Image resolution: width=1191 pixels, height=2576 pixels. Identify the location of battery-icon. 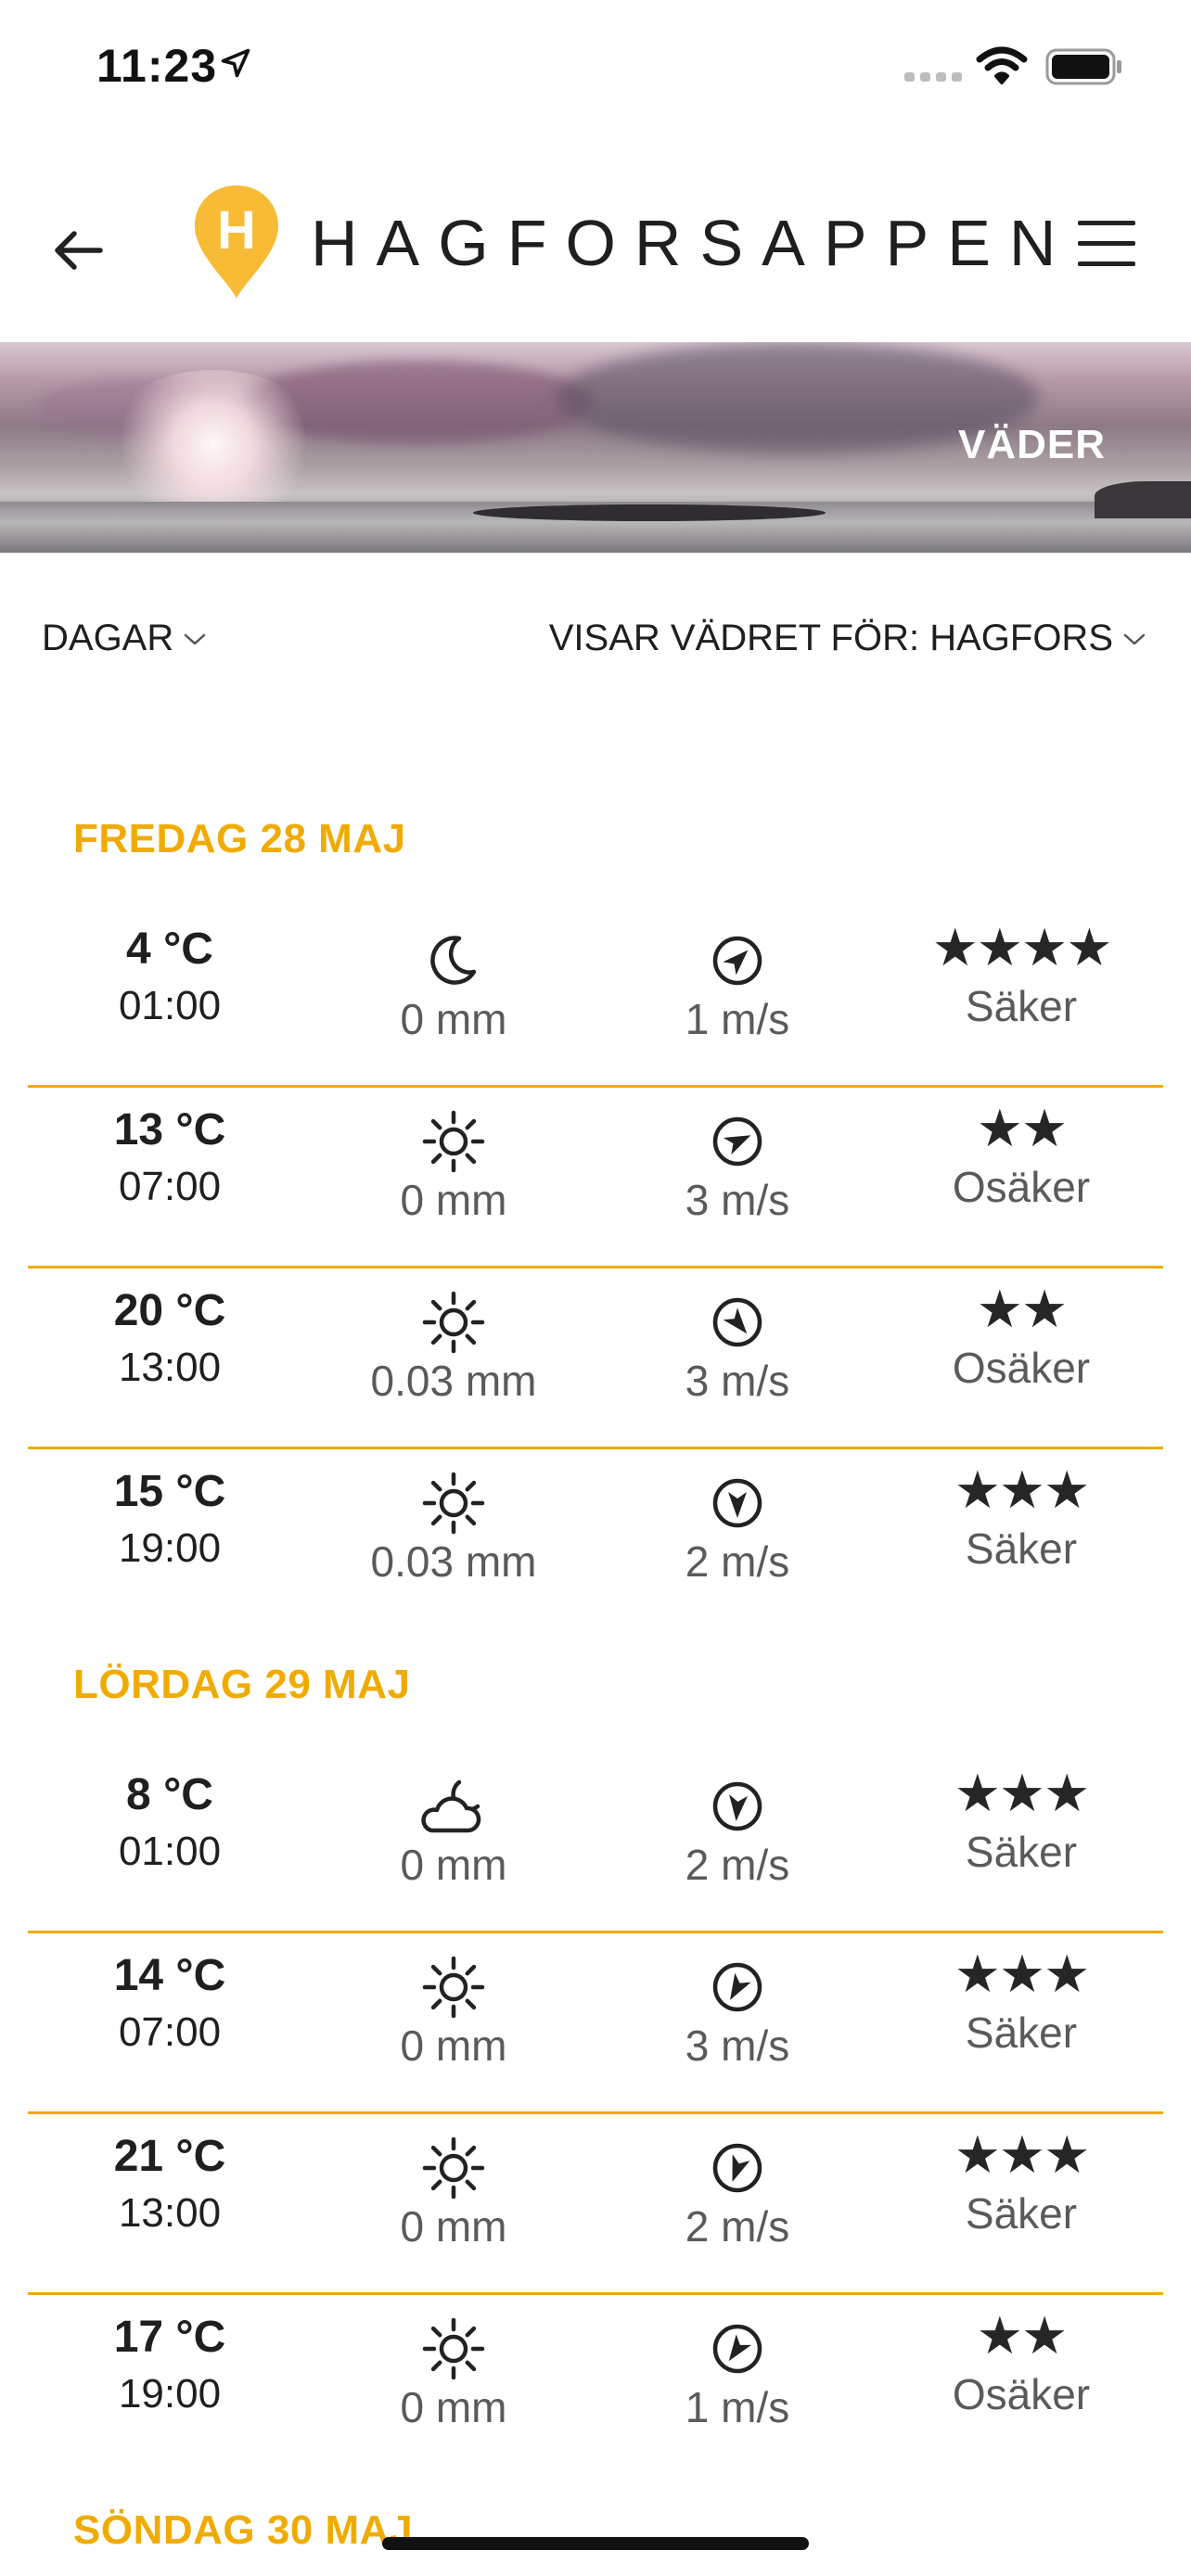
(1083, 66).